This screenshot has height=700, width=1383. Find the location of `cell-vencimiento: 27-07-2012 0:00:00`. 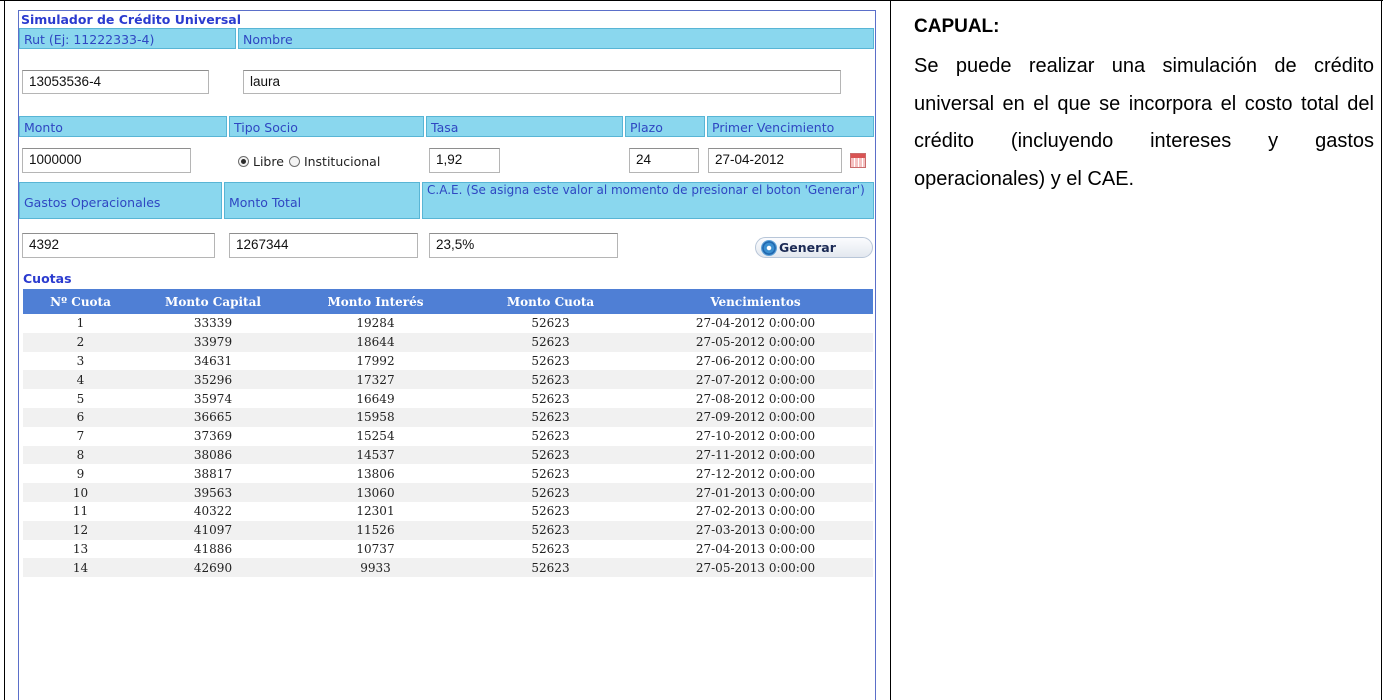

cell-vencimiento: 27-07-2012 0:00:00 is located at coordinates (755, 380).